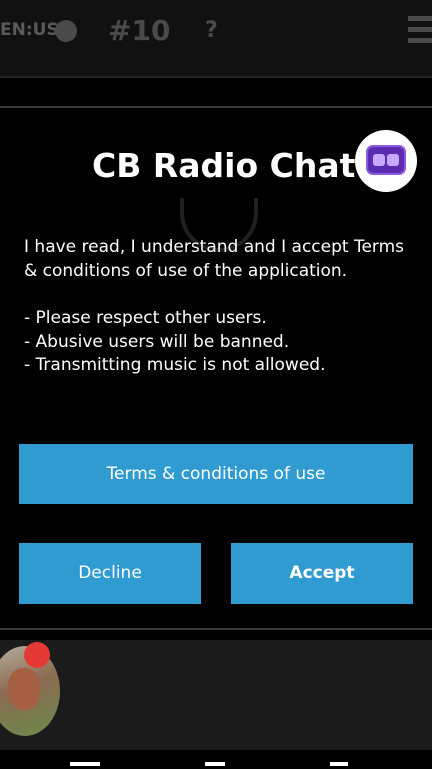 The height and width of the screenshot is (769, 432). Describe the element at coordinates (211, 30) in the screenshot. I see `users-count: ?` at that location.